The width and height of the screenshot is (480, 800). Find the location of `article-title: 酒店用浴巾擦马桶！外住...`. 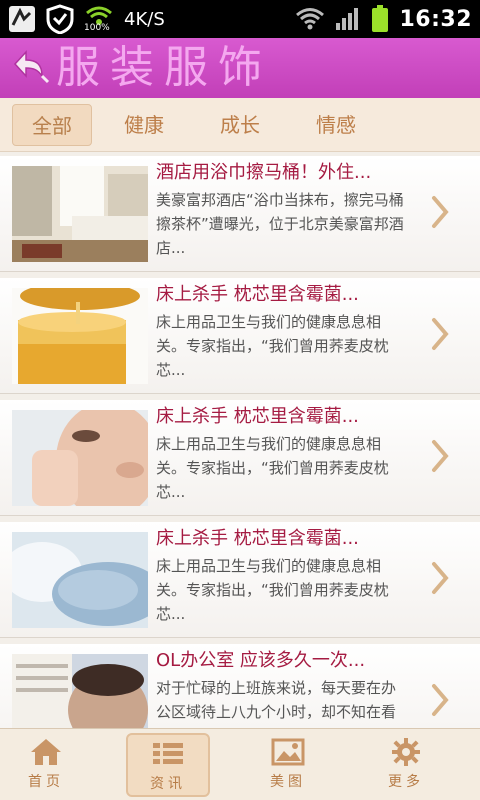

article-title: 酒店用浴巾擦马桶！外住... is located at coordinates (264, 172).